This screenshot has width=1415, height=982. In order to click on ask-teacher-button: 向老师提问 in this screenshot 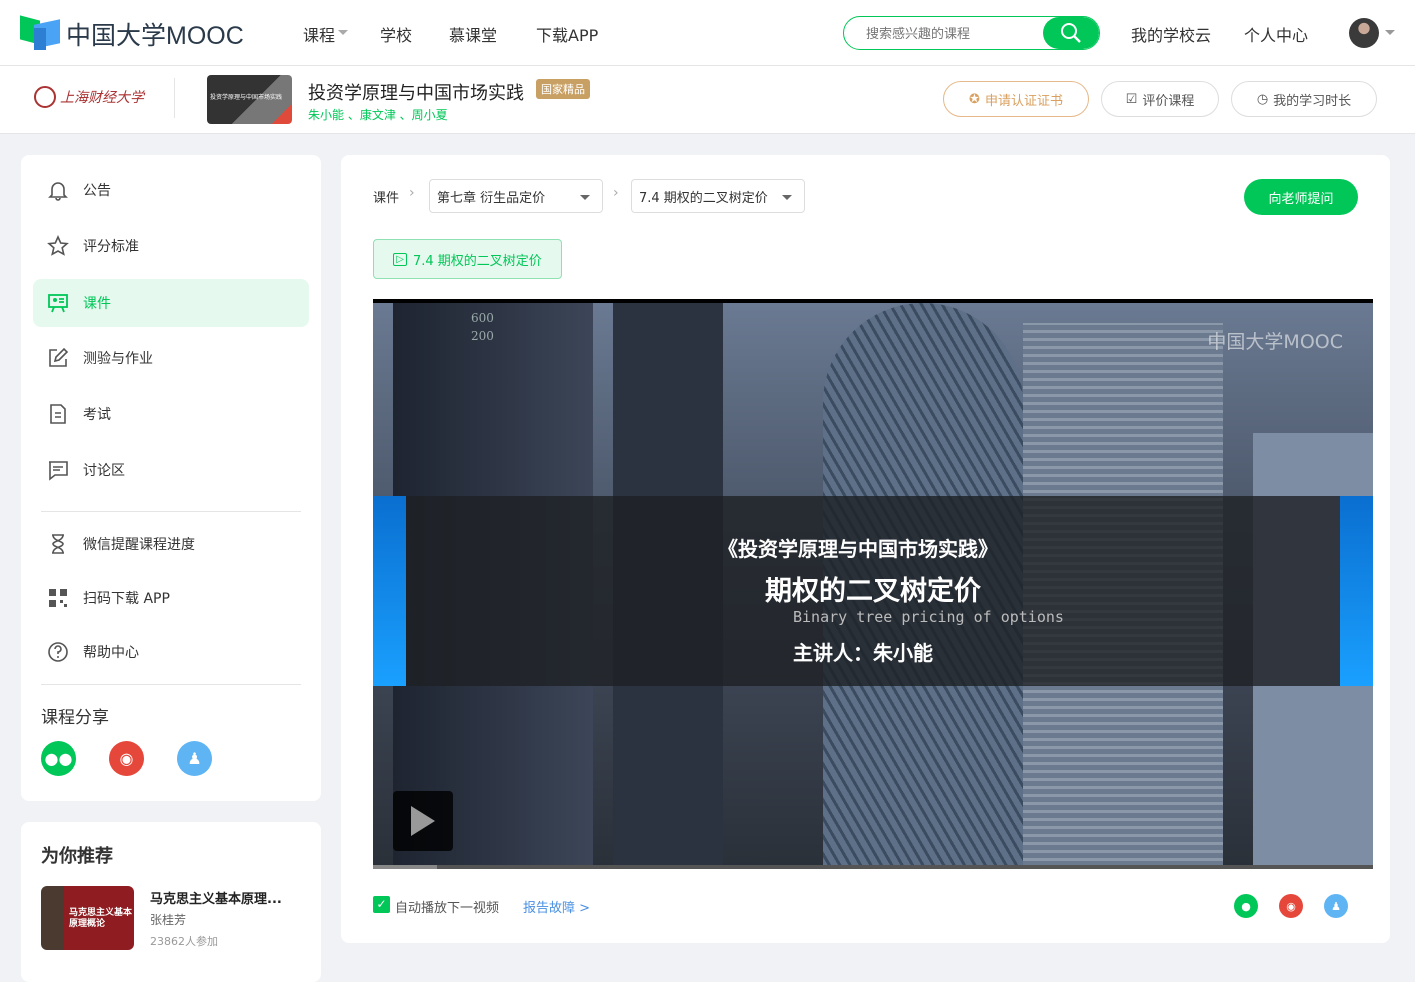, I will do `click(1301, 197)`.